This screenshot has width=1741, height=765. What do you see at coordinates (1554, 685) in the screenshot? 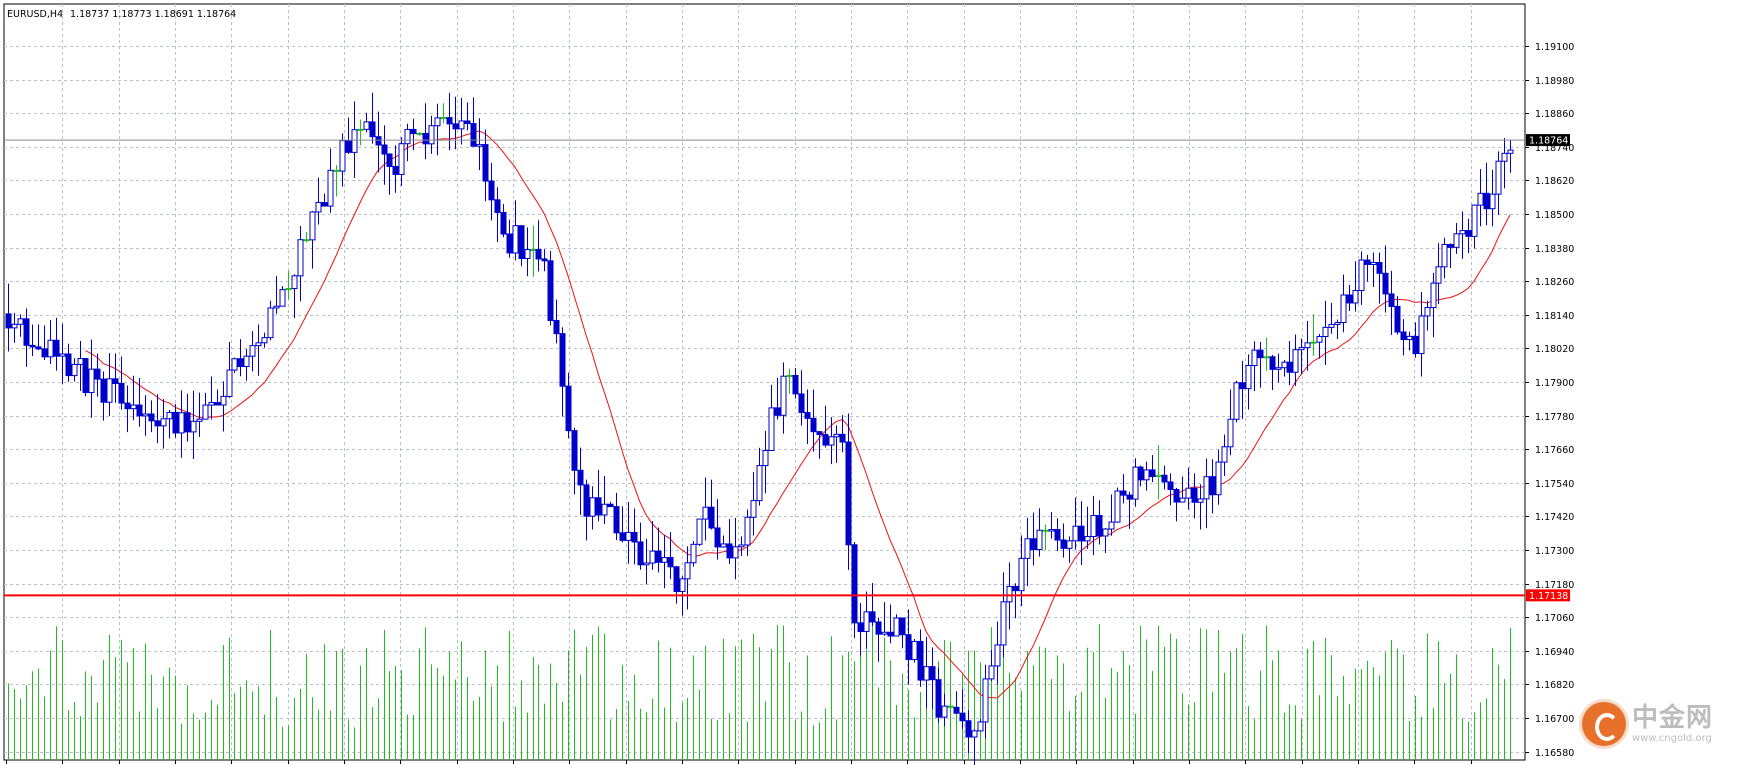
I see `y-tick-label: 1.16820` at bounding box center [1554, 685].